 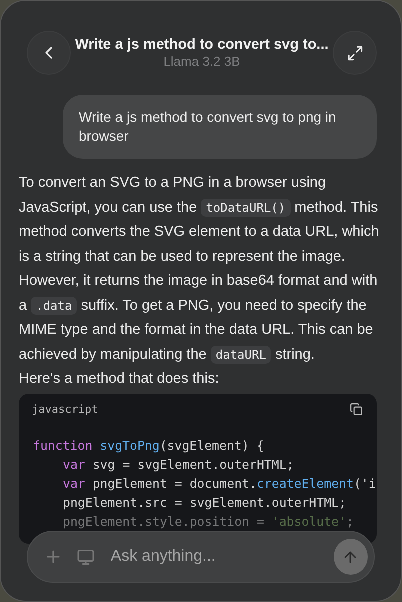 What do you see at coordinates (149, 445) in the screenshot?
I see `code-line: function svgToPng(svgElement) {` at bounding box center [149, 445].